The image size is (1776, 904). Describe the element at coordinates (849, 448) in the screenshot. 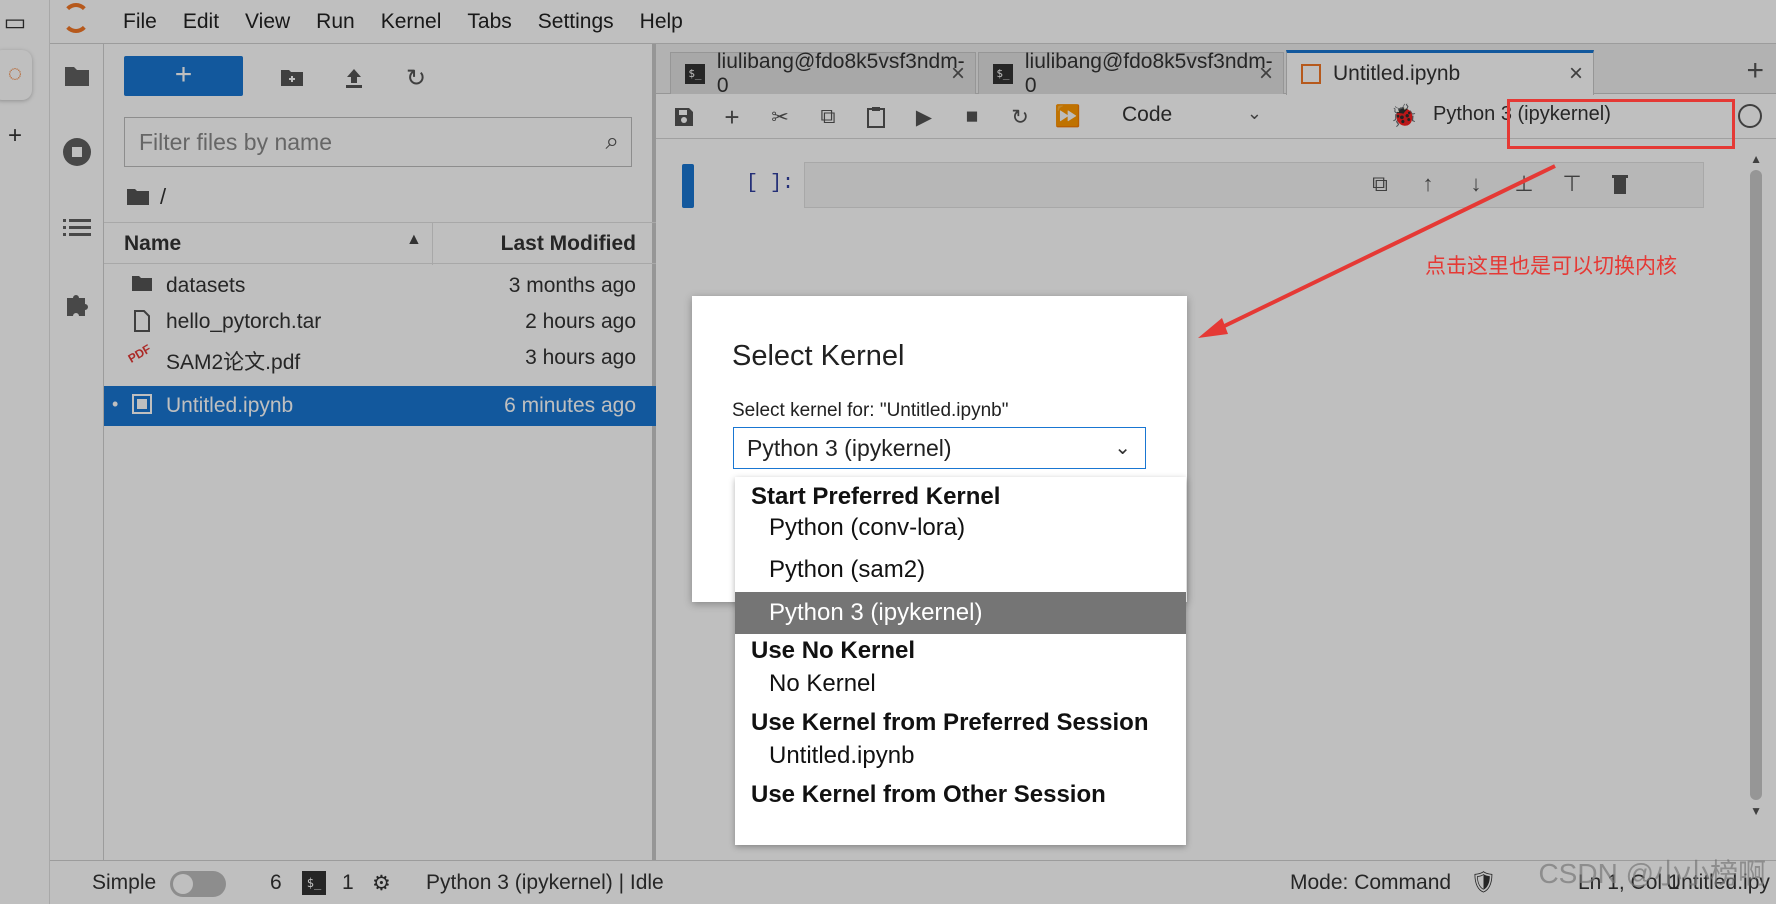

I see `kernel-select-value: Python 3 (ipykernel)` at that location.